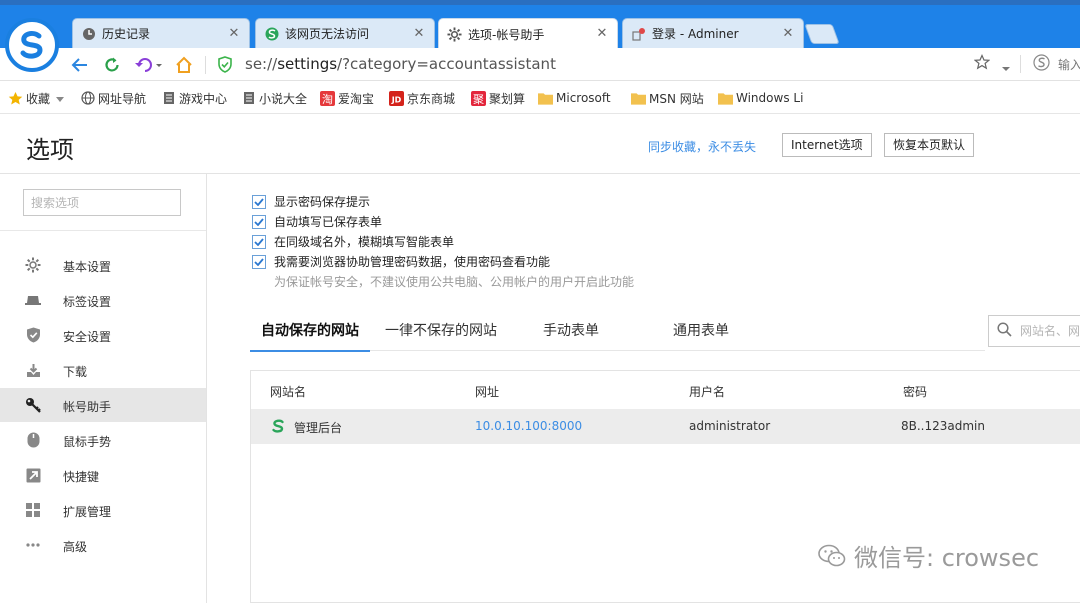 This screenshot has height=603, width=1080. What do you see at coordinates (1069, 64) in the screenshot?
I see `search-hint: 输入` at bounding box center [1069, 64].